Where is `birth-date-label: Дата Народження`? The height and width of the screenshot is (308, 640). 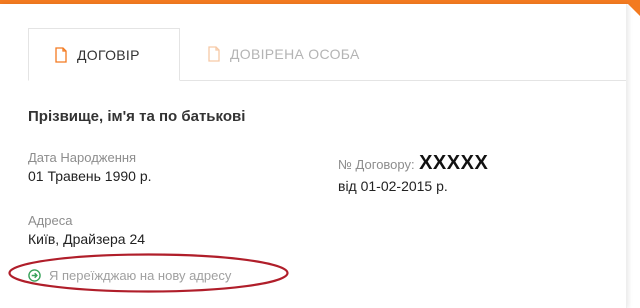
birth-date-label: Дата Народження is located at coordinates (82, 157).